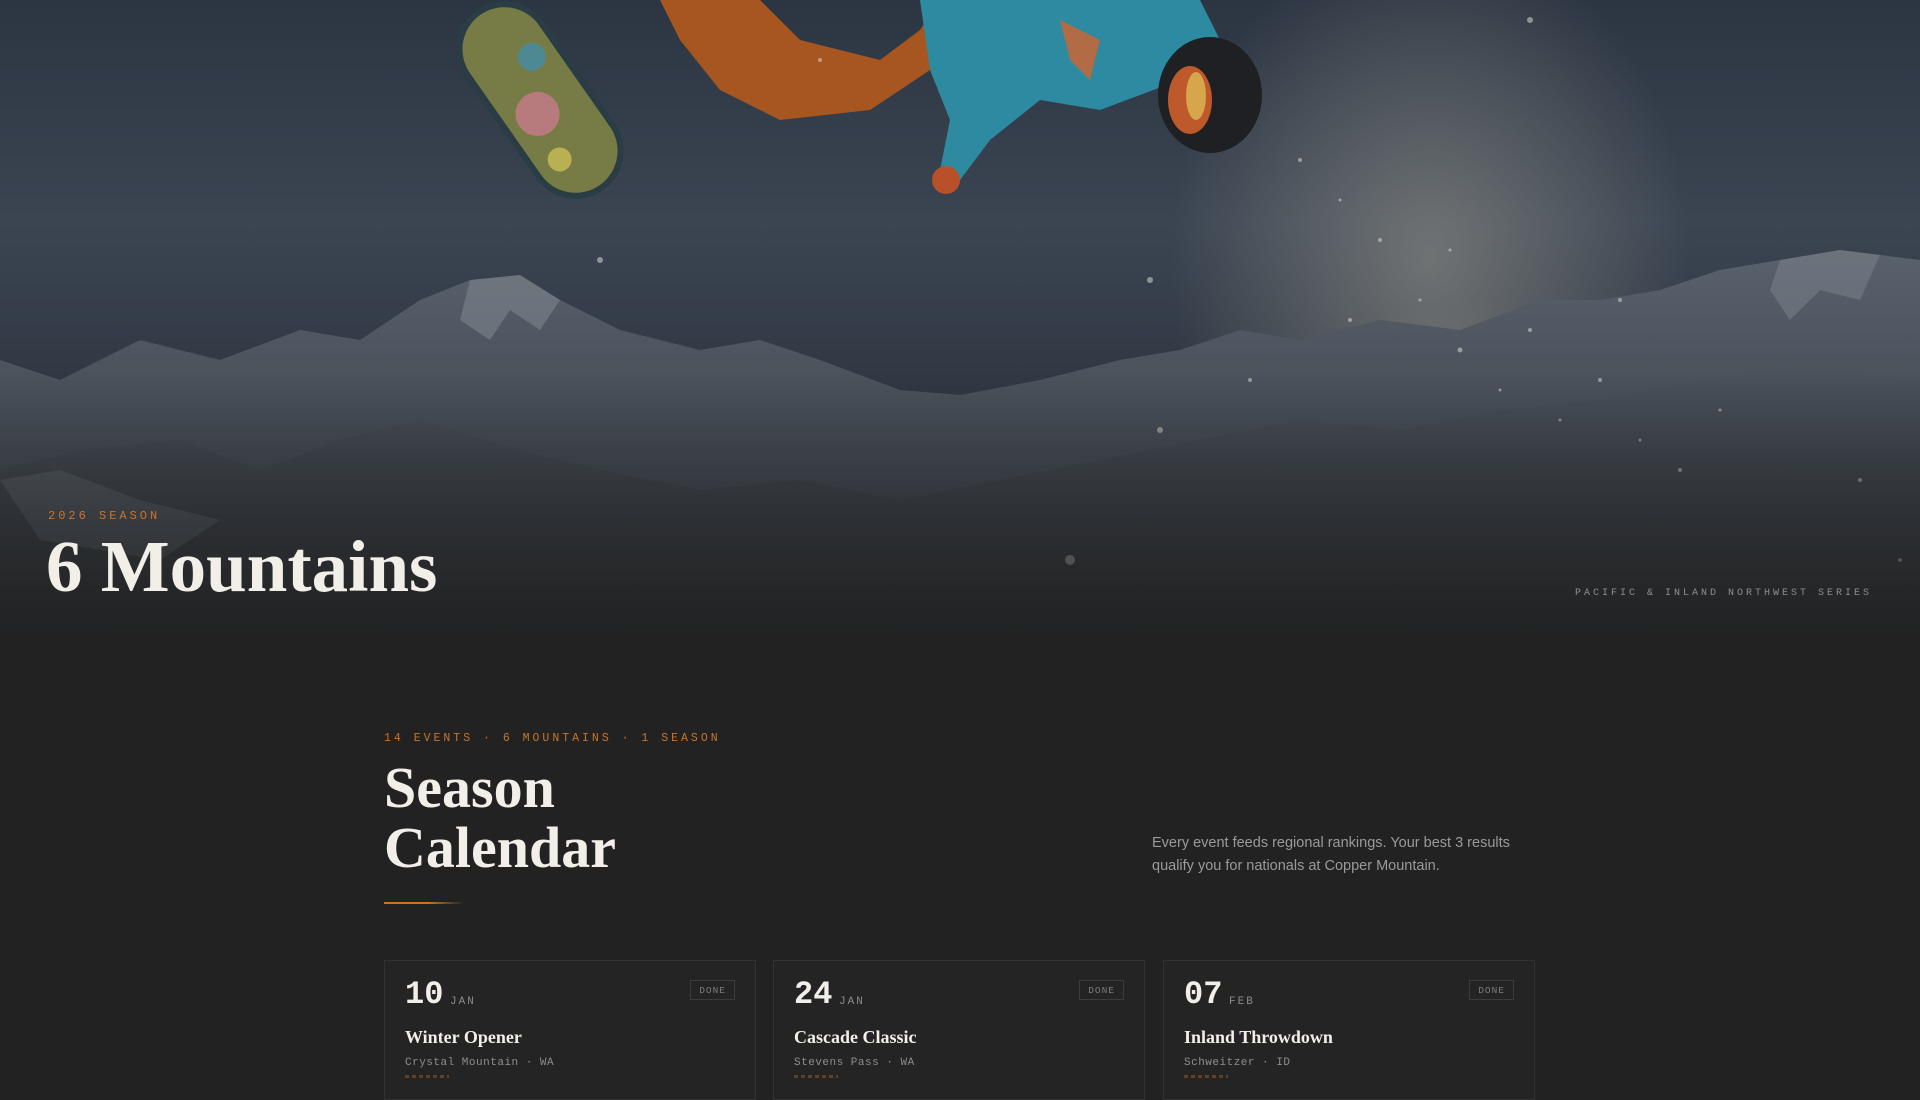 The image size is (1920, 1100). I want to click on event-day: 10, so click(424, 994).